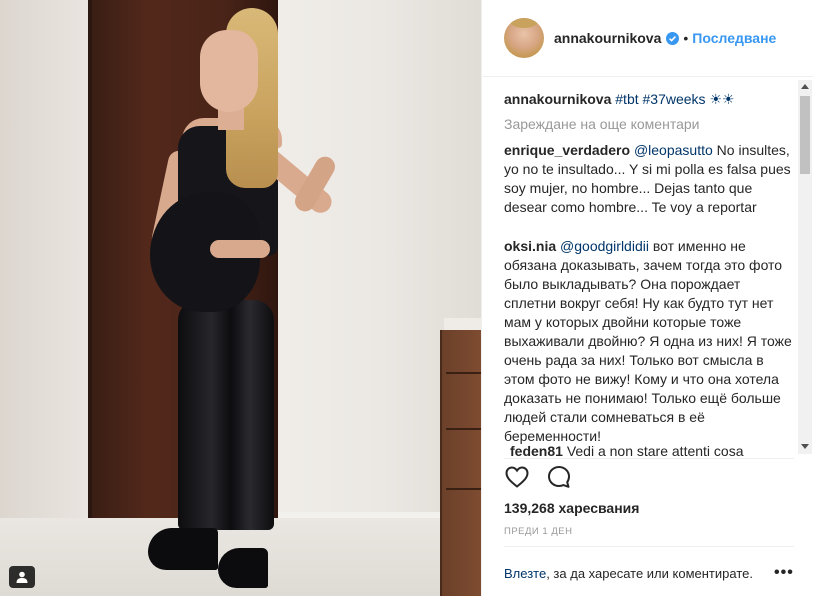 Image resolution: width=813 pixels, height=596 pixels. What do you see at coordinates (571, 508) in the screenshot?
I see `likes-count: 139,268 харесвания` at bounding box center [571, 508].